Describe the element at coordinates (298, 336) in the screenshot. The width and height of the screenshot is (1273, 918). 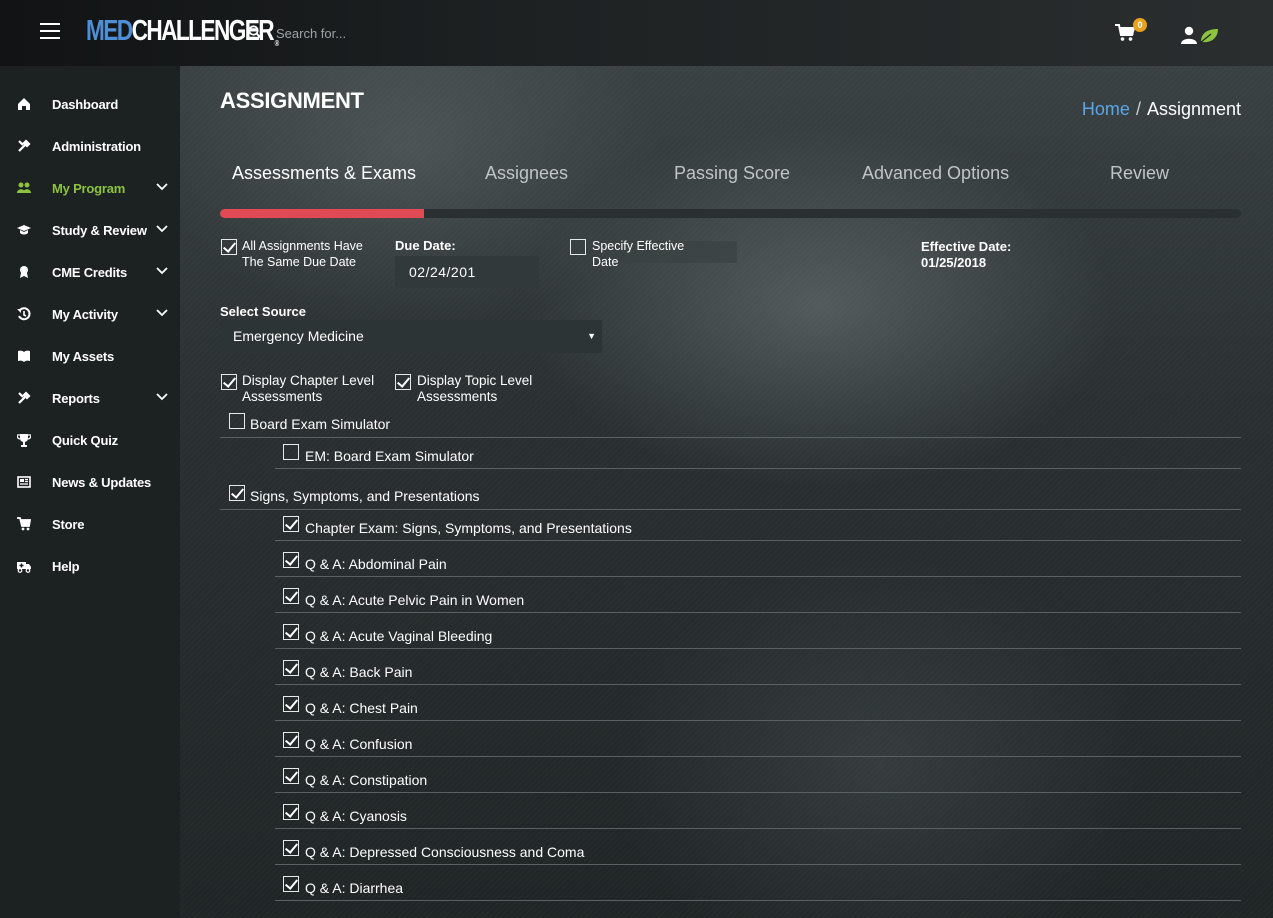
I see `source-select-value: Emergency Medicine` at that location.